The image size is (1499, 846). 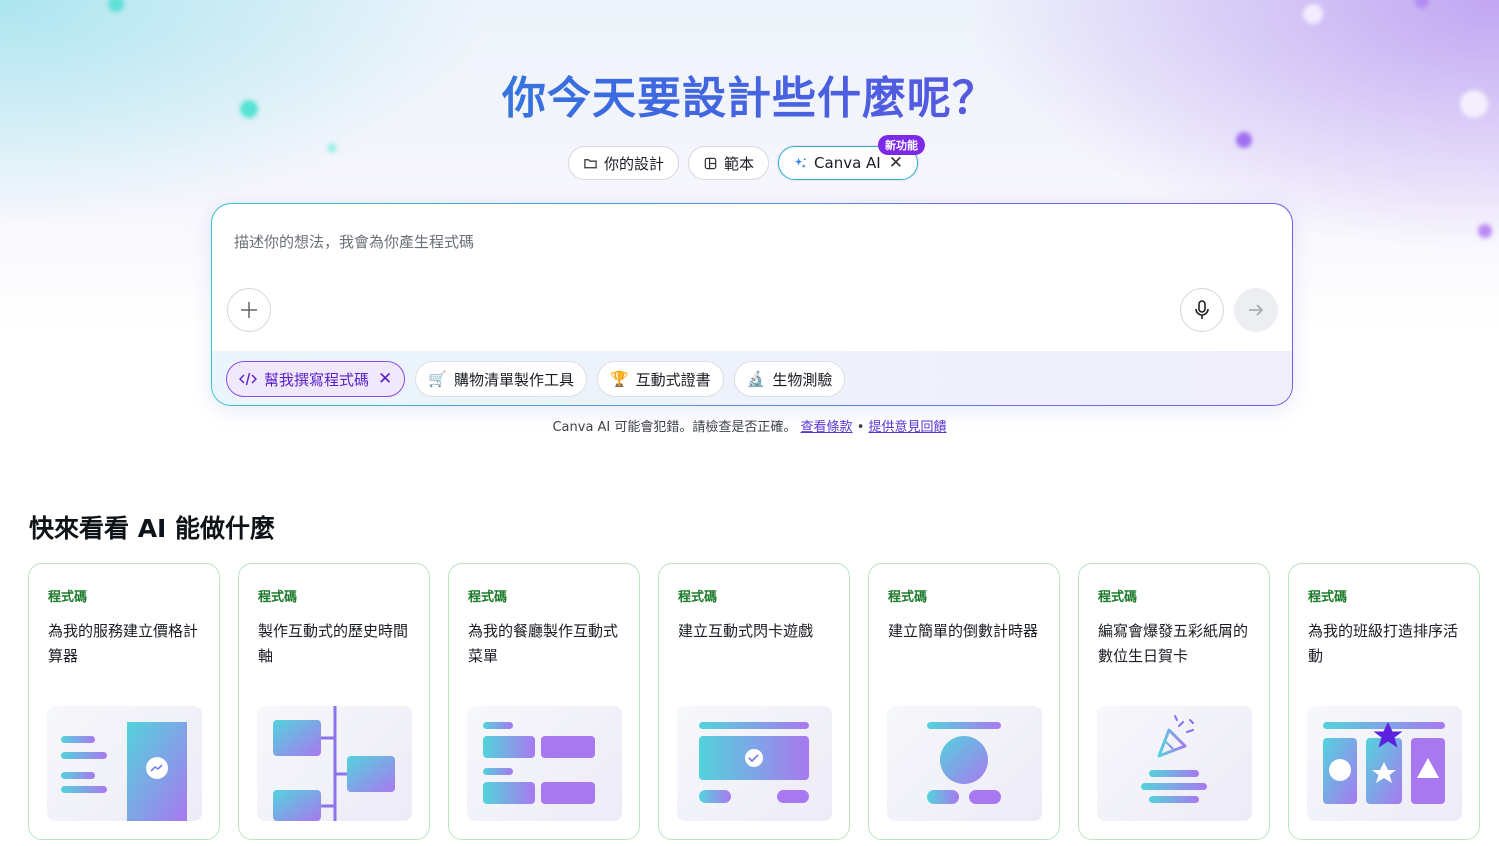 I want to click on example-card: 程式碼 製作互動式的歷史時間軸, so click(x=334, y=701).